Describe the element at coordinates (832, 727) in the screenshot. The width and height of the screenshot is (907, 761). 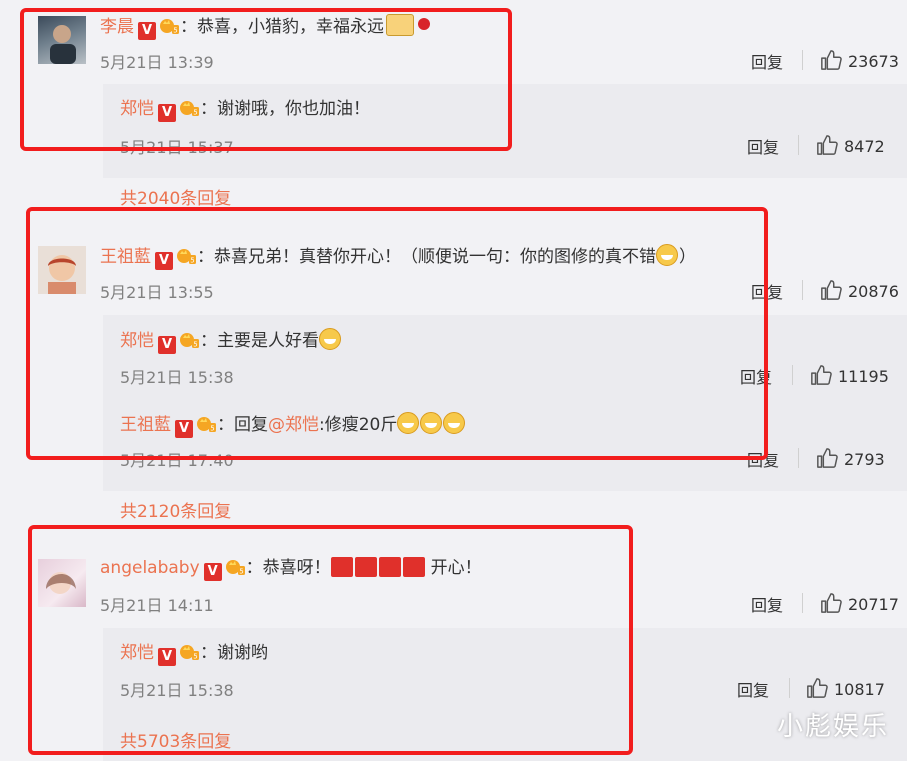
I see `watermark: 小彪娱乐` at that location.